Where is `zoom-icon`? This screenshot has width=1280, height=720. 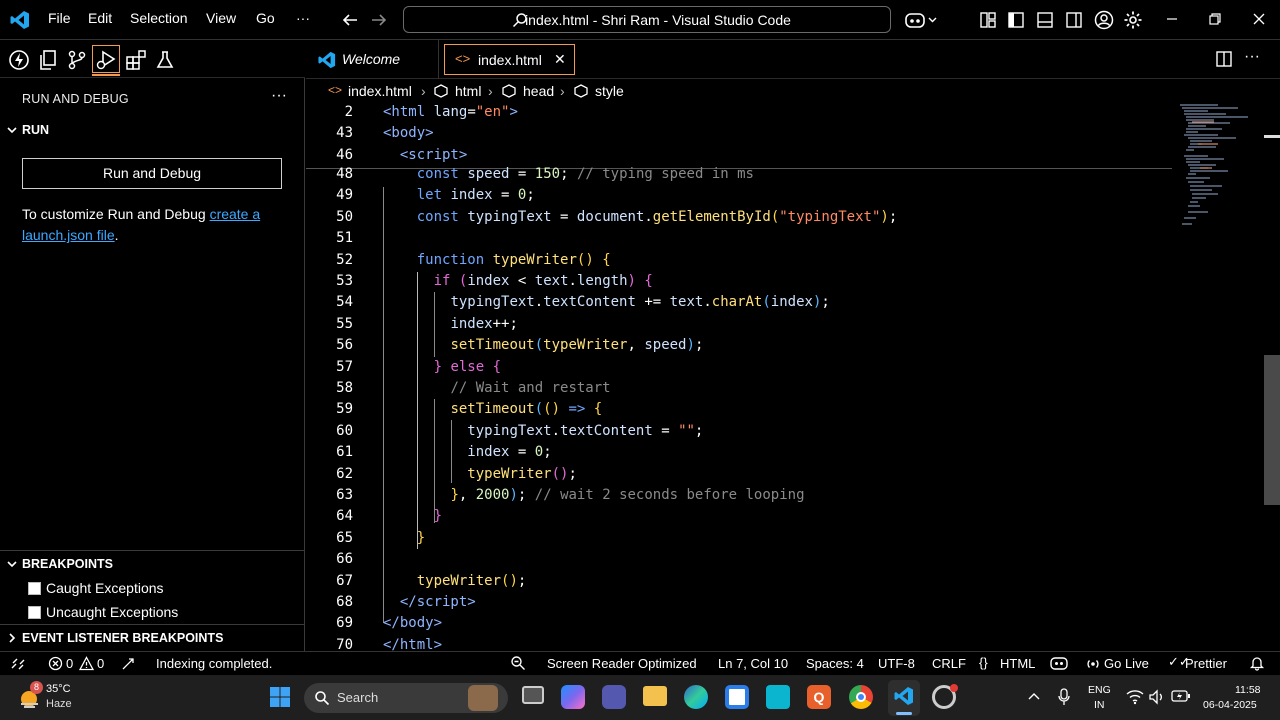
zoom-icon is located at coordinates (518, 663).